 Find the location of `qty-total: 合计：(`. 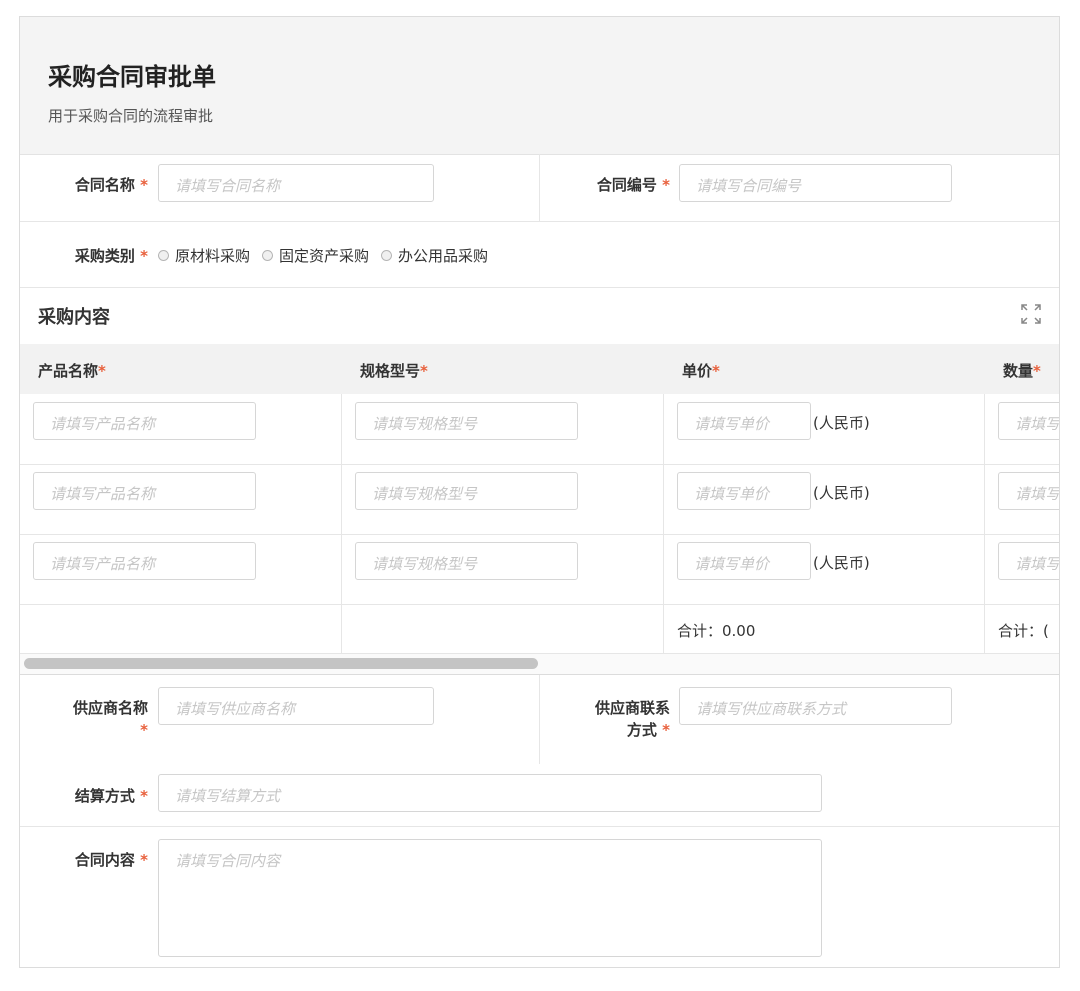

qty-total: 合计：( is located at coordinates (1023, 631).